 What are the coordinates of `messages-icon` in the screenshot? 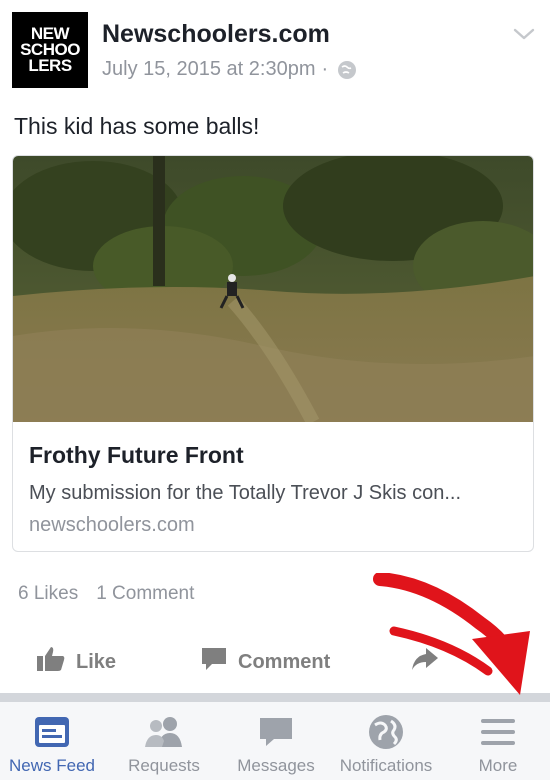 It's located at (276, 732).